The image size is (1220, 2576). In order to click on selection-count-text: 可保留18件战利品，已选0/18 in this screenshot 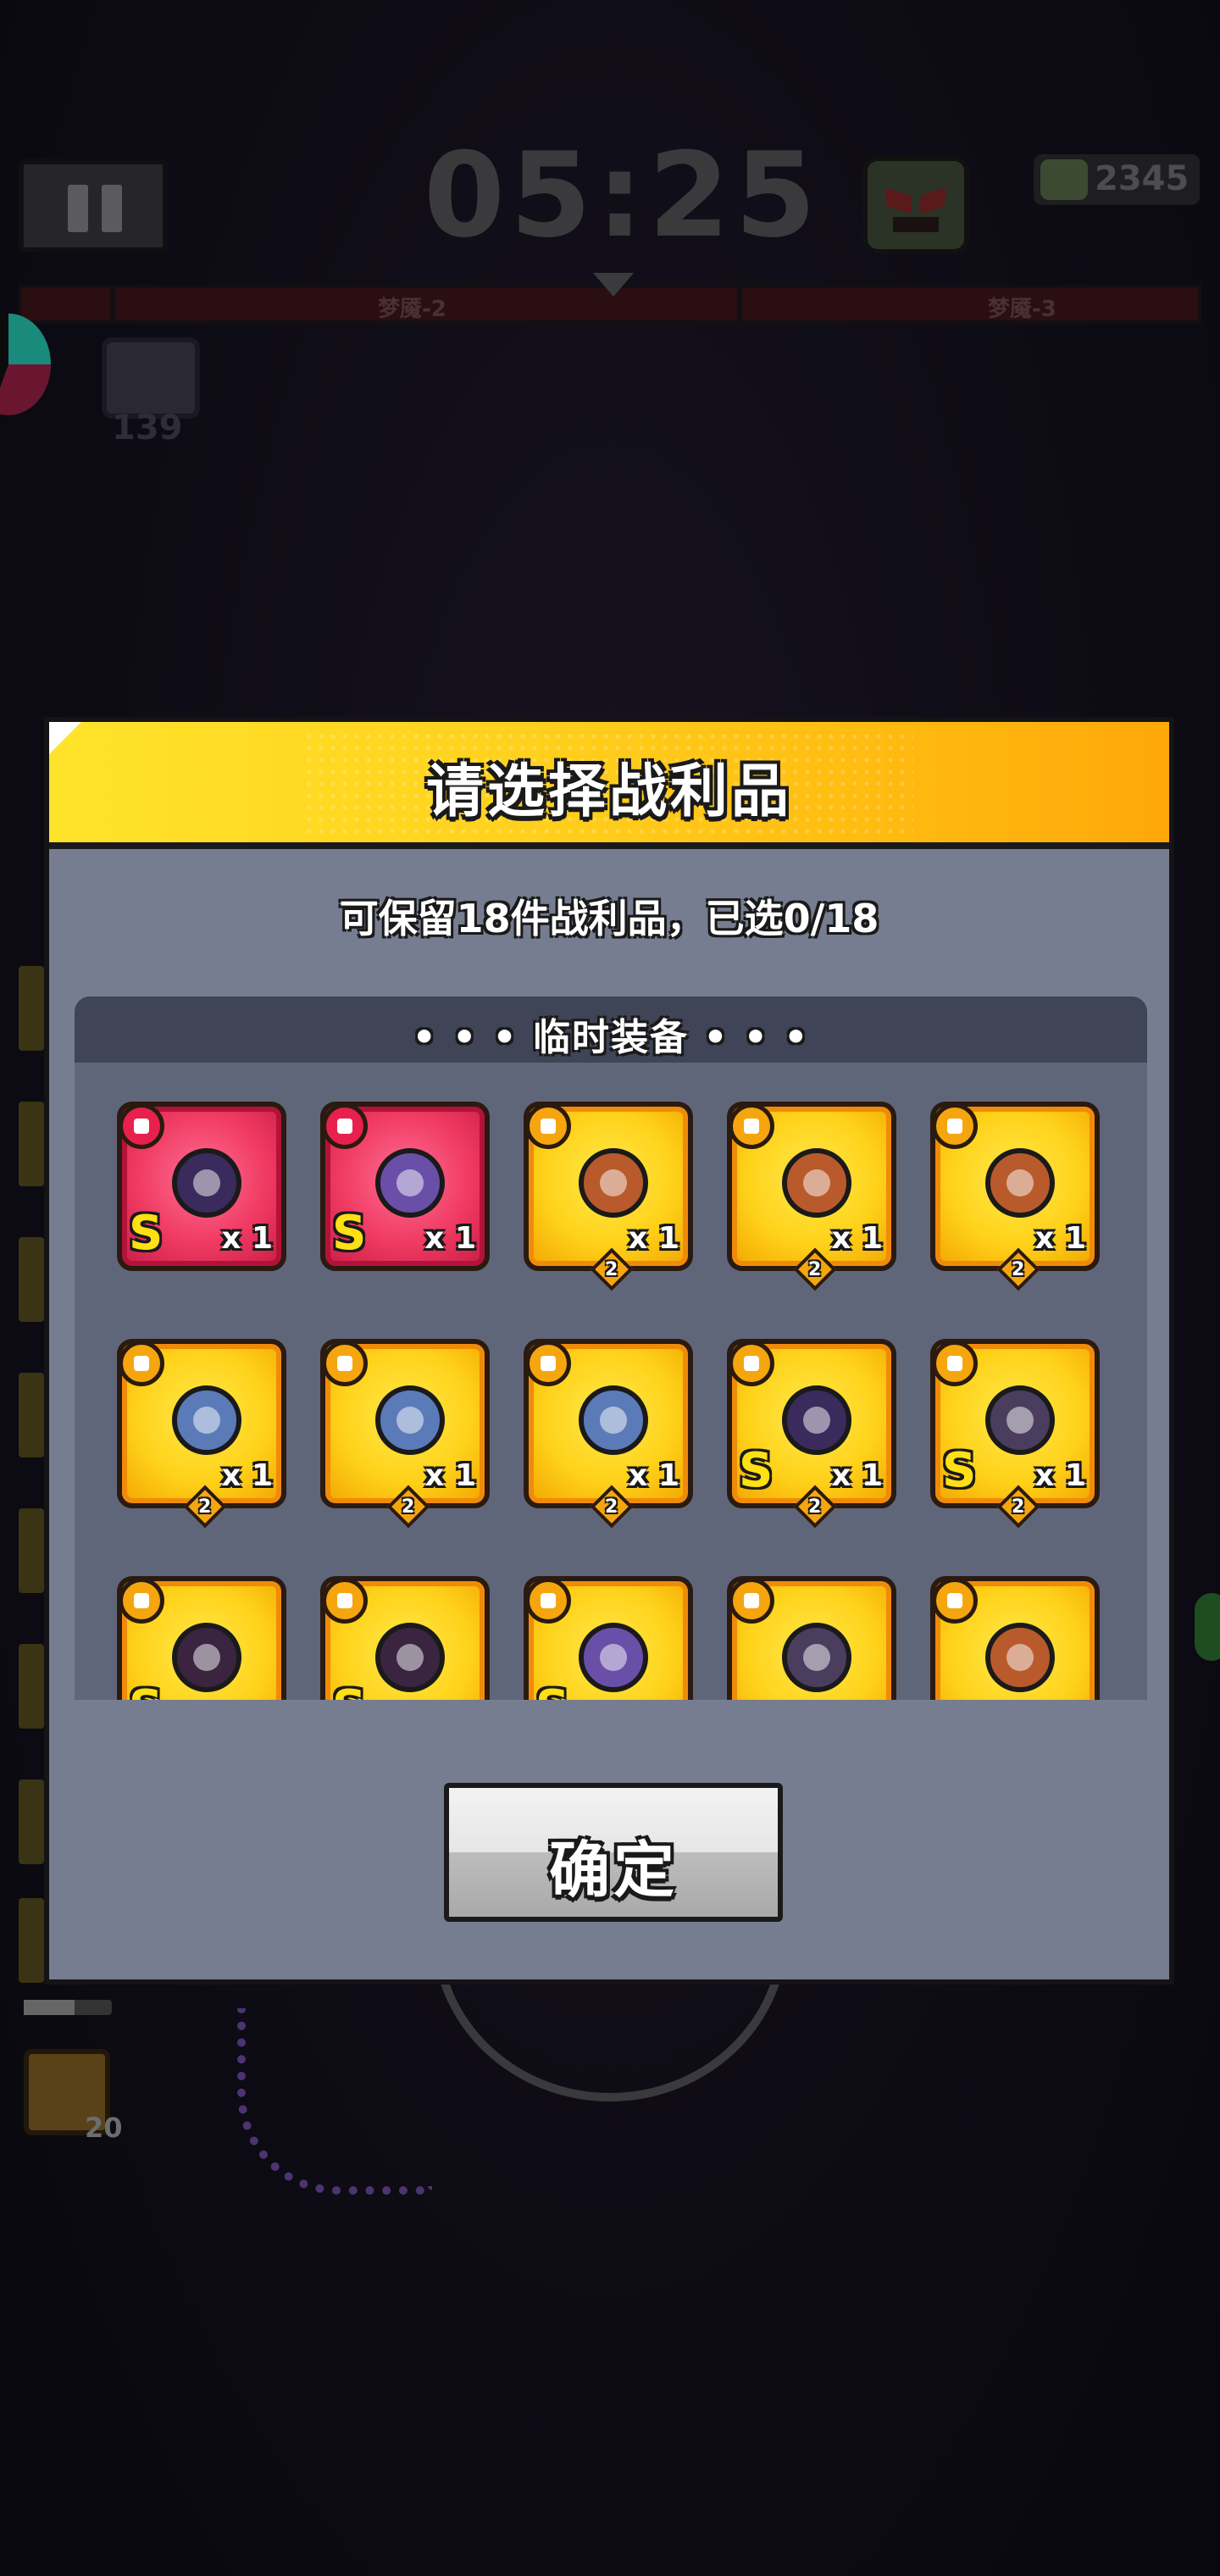, I will do `click(609, 918)`.